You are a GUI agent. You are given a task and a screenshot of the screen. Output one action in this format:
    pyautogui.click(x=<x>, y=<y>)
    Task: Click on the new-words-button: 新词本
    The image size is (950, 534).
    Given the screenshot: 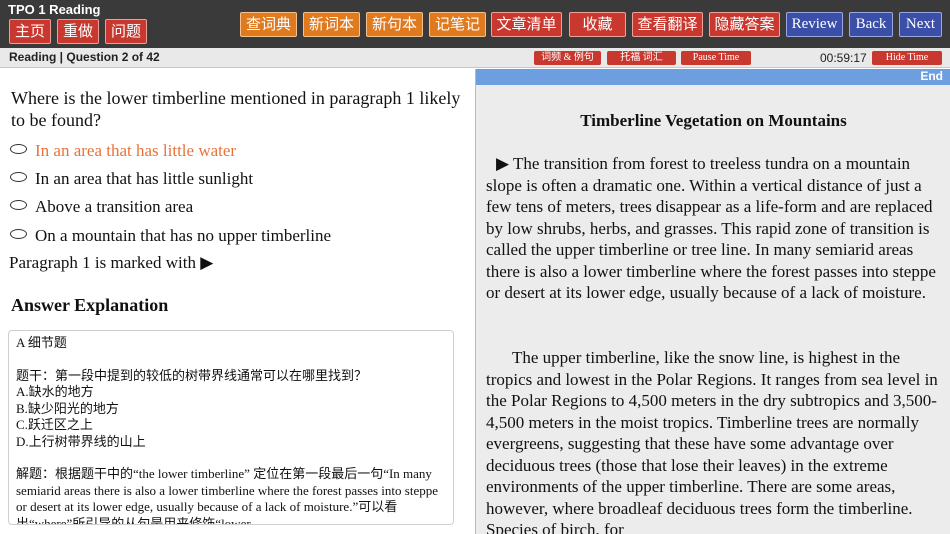 What is the action you would take?
    pyautogui.click(x=331, y=24)
    